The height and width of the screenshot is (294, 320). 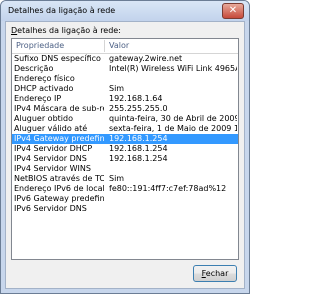 I want to click on list-header: Propriedade Valor, so click(x=125, y=46).